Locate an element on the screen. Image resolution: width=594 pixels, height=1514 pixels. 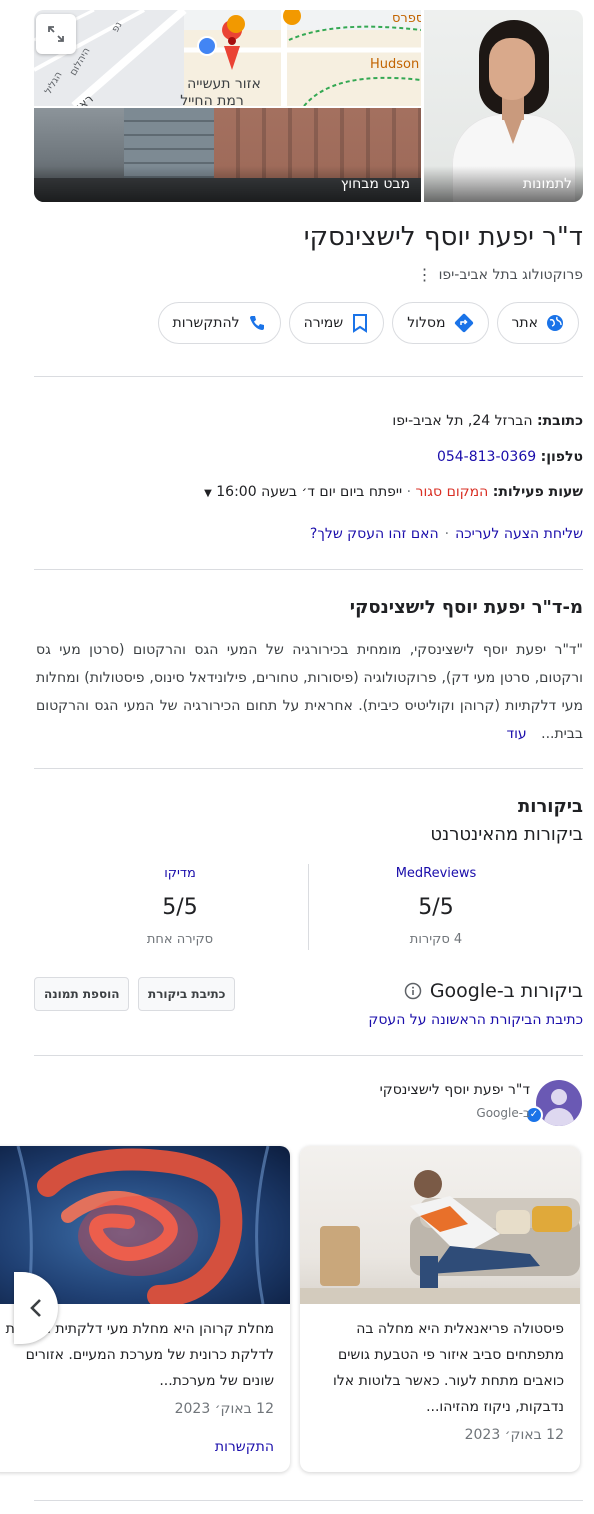
review-source-name: מדיקו is located at coordinates (180, 873).